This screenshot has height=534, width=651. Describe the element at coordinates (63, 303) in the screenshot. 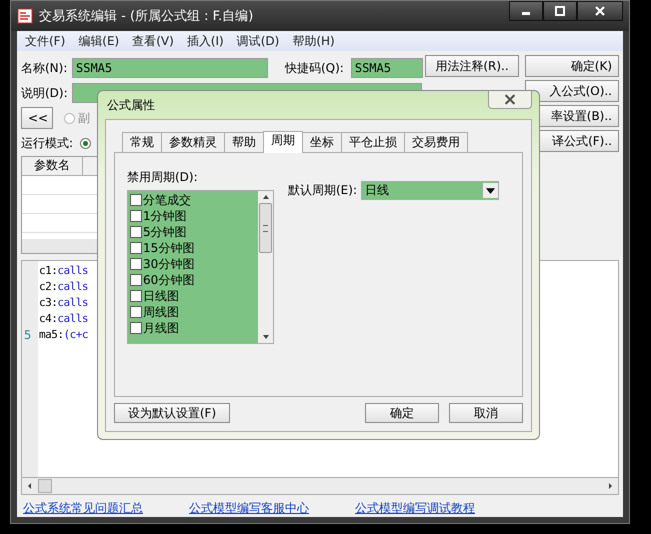

I see `code-line: c3:calls` at that location.